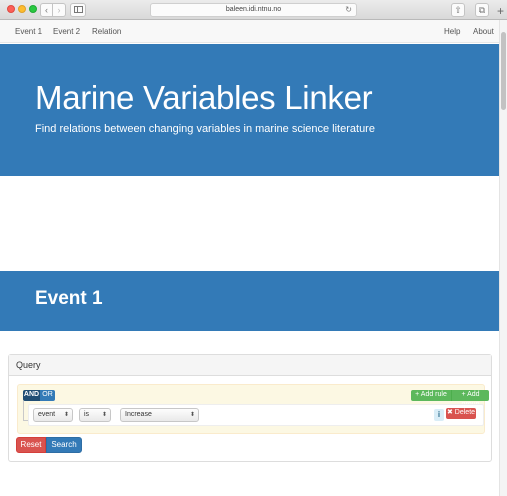  What do you see at coordinates (87, 414) in the screenshot?
I see `operator-select-value: is` at bounding box center [87, 414].